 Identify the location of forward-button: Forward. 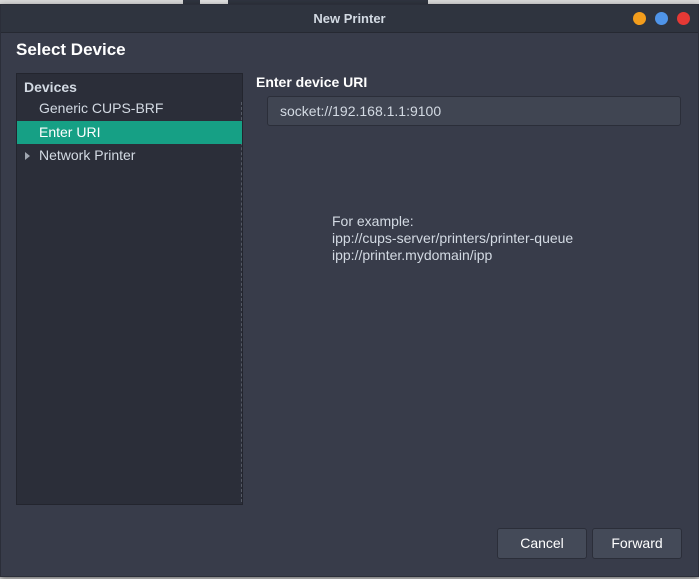
(637, 543).